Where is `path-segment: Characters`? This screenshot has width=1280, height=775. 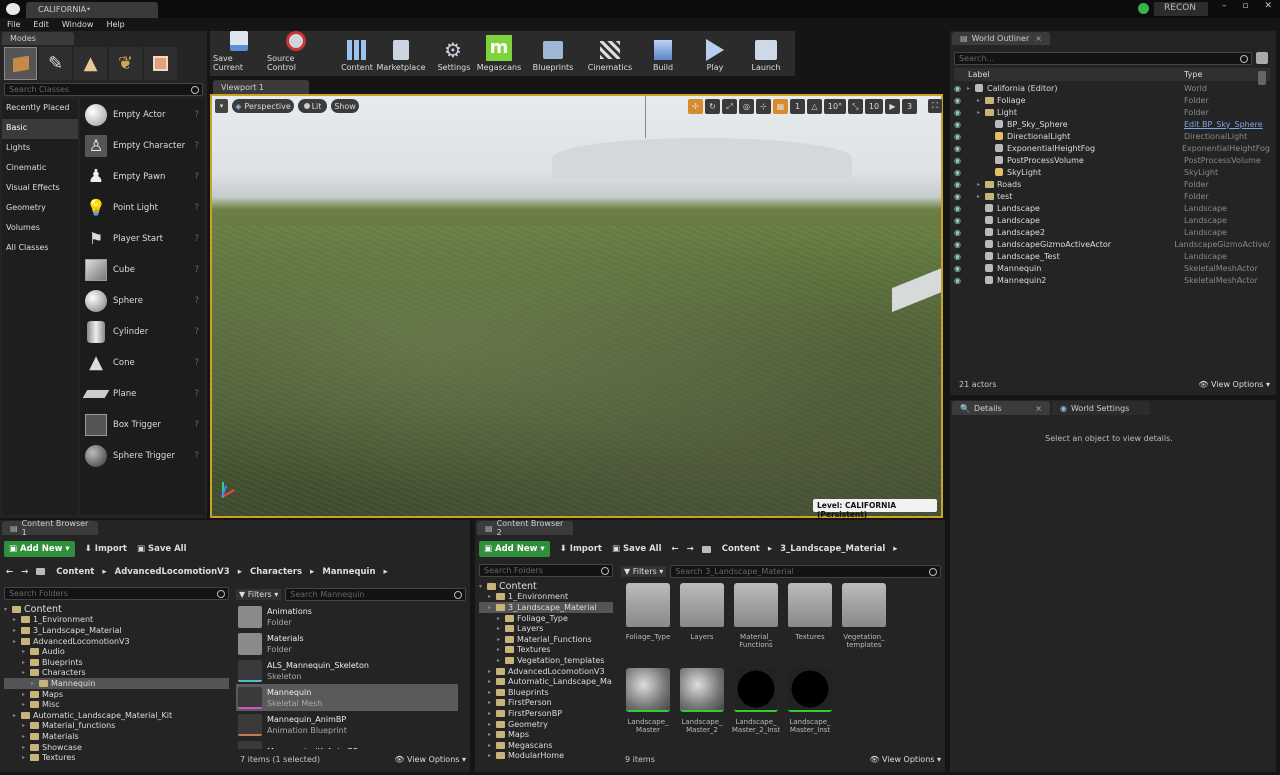
path-segment: Characters is located at coordinates (276, 572).